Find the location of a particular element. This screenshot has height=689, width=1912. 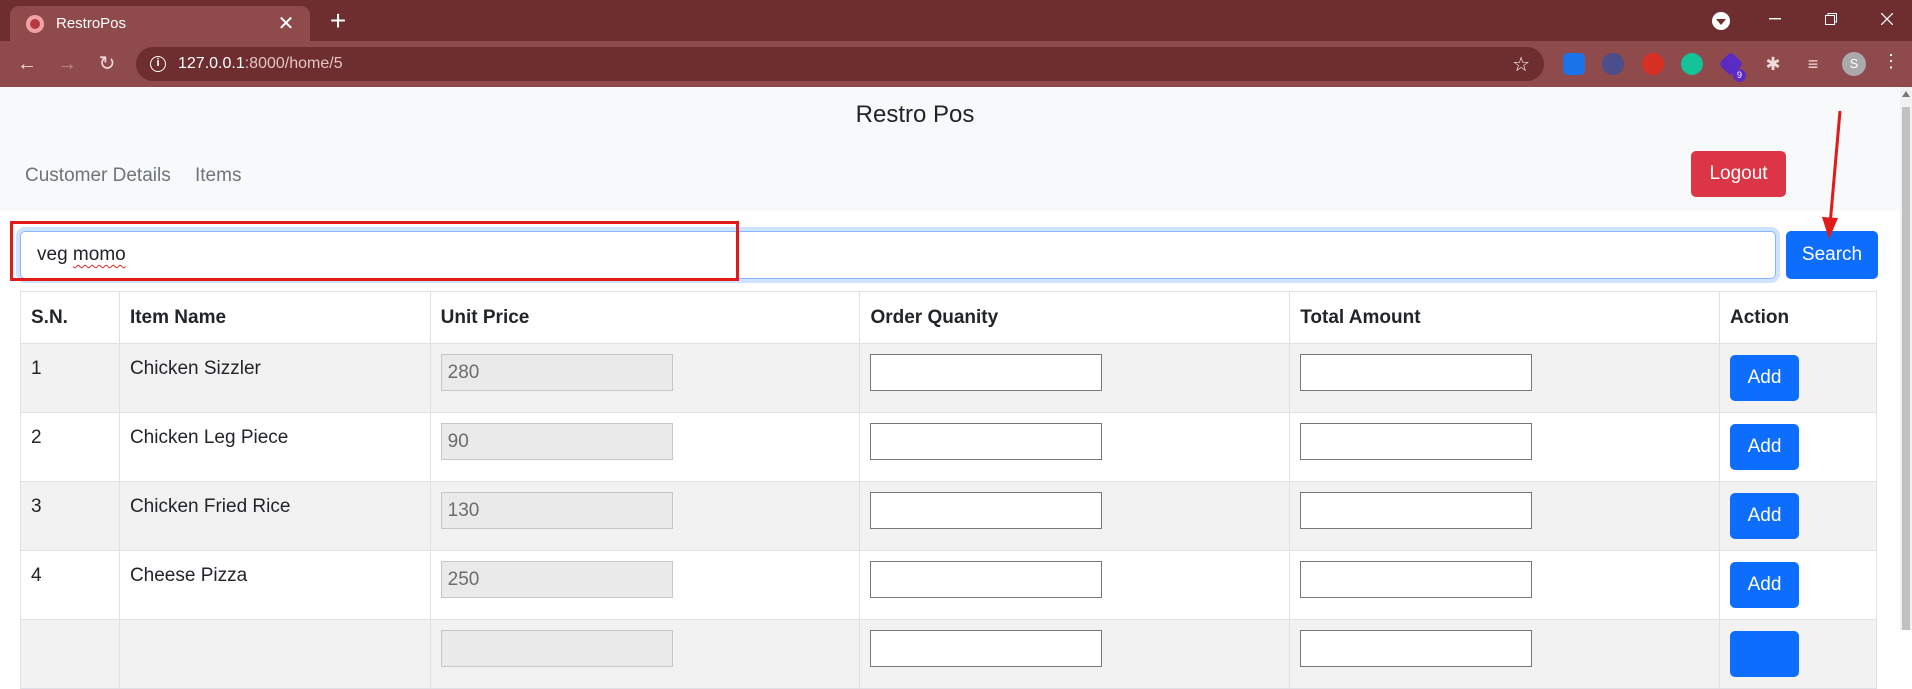

unit-price-field: 250 is located at coordinates (556, 579).